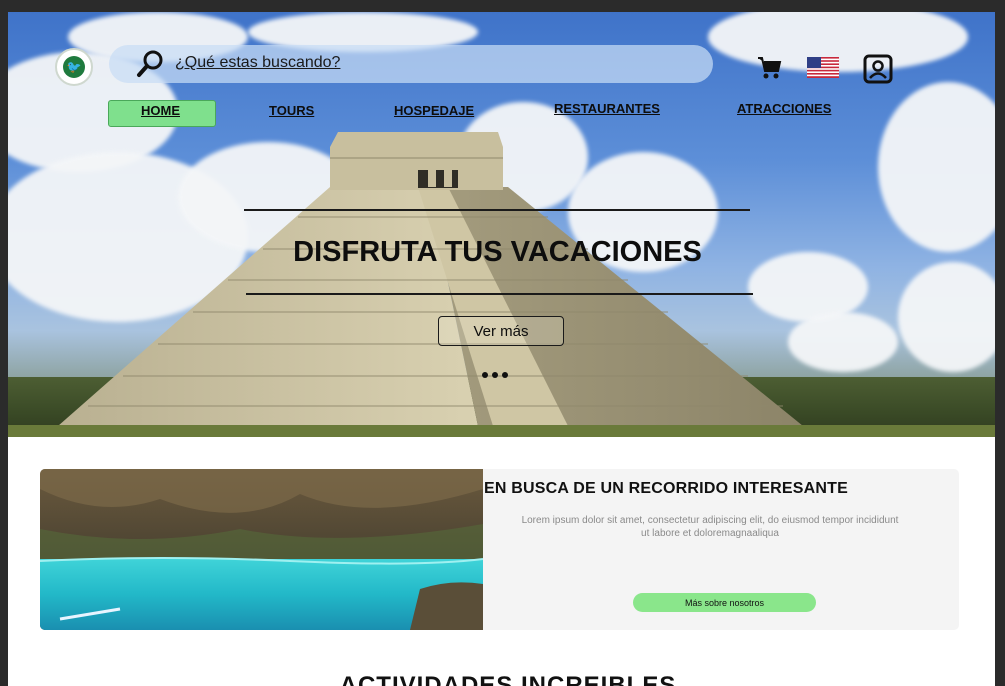  What do you see at coordinates (257, 63) in the screenshot?
I see `search-input: ¿Qué estas buscando?` at bounding box center [257, 63].